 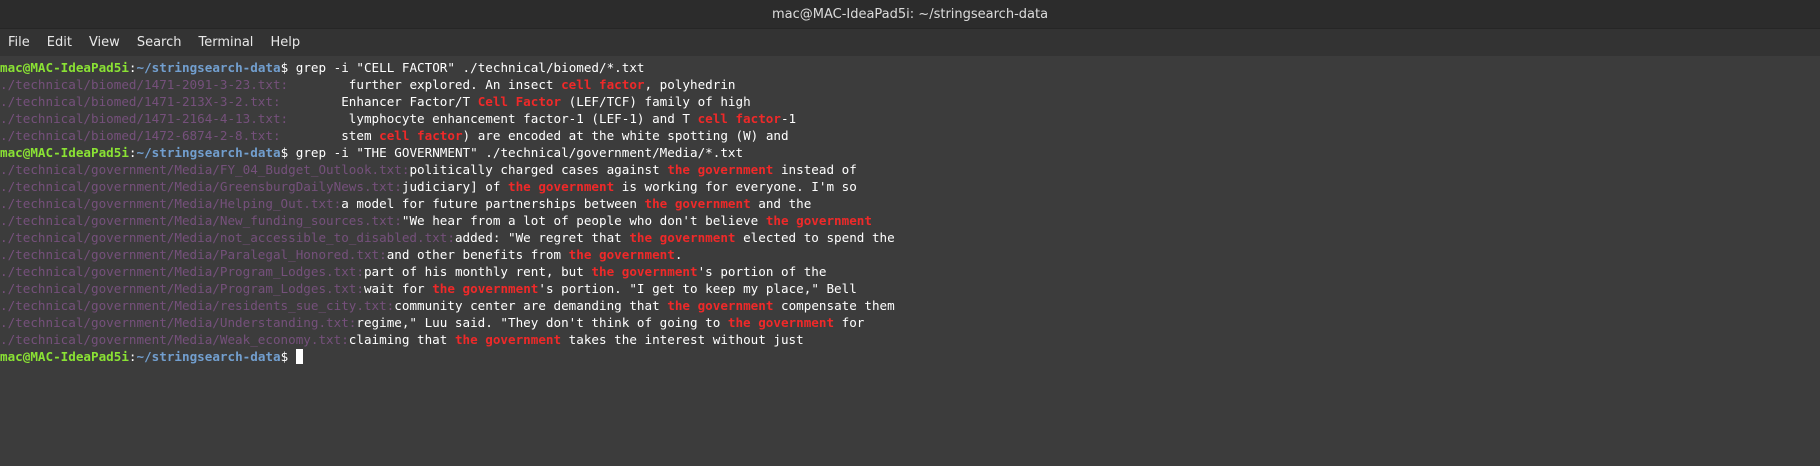 I want to click on result-filename: ./technical/biomed/1471-2091-3-23.txt:, so click(x=144, y=84).